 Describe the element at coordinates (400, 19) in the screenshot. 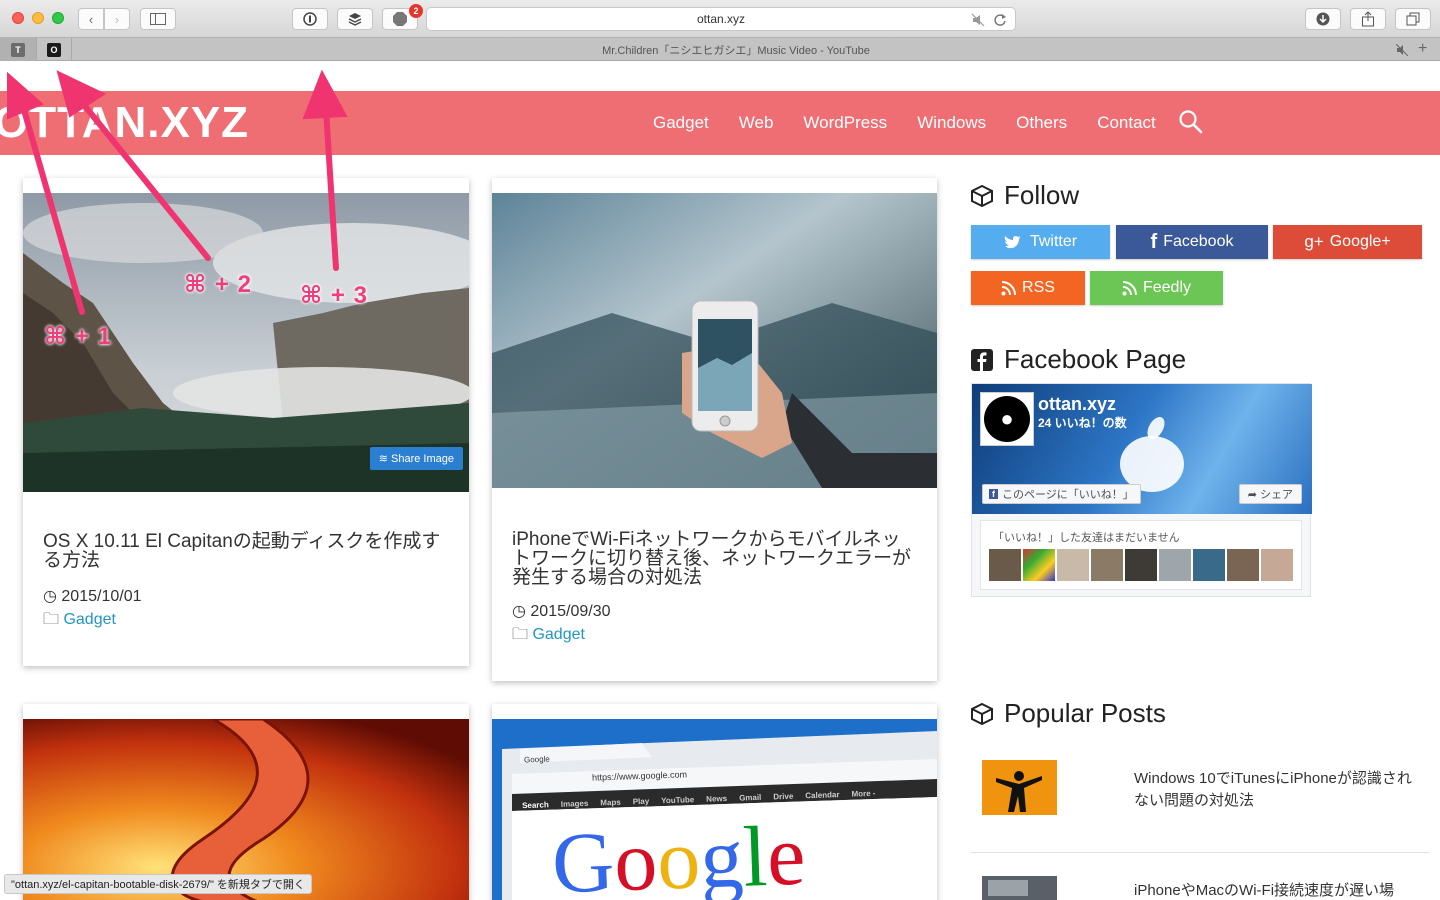

I see `adblock-icon` at that location.